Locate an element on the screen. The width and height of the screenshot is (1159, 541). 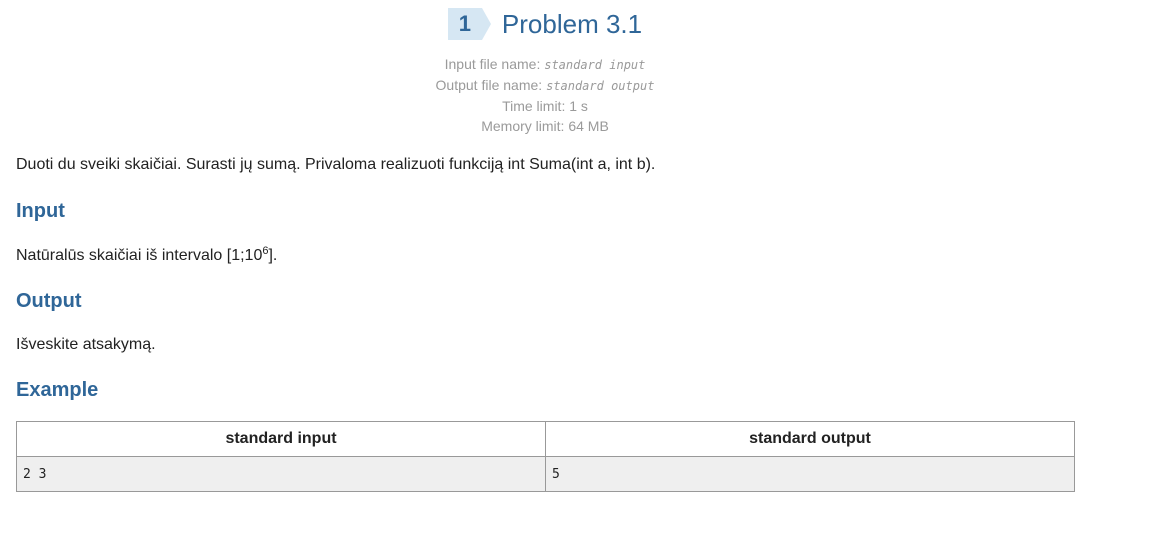
problem-header: 1 Problem 3.1 is located at coordinates (545, 24).